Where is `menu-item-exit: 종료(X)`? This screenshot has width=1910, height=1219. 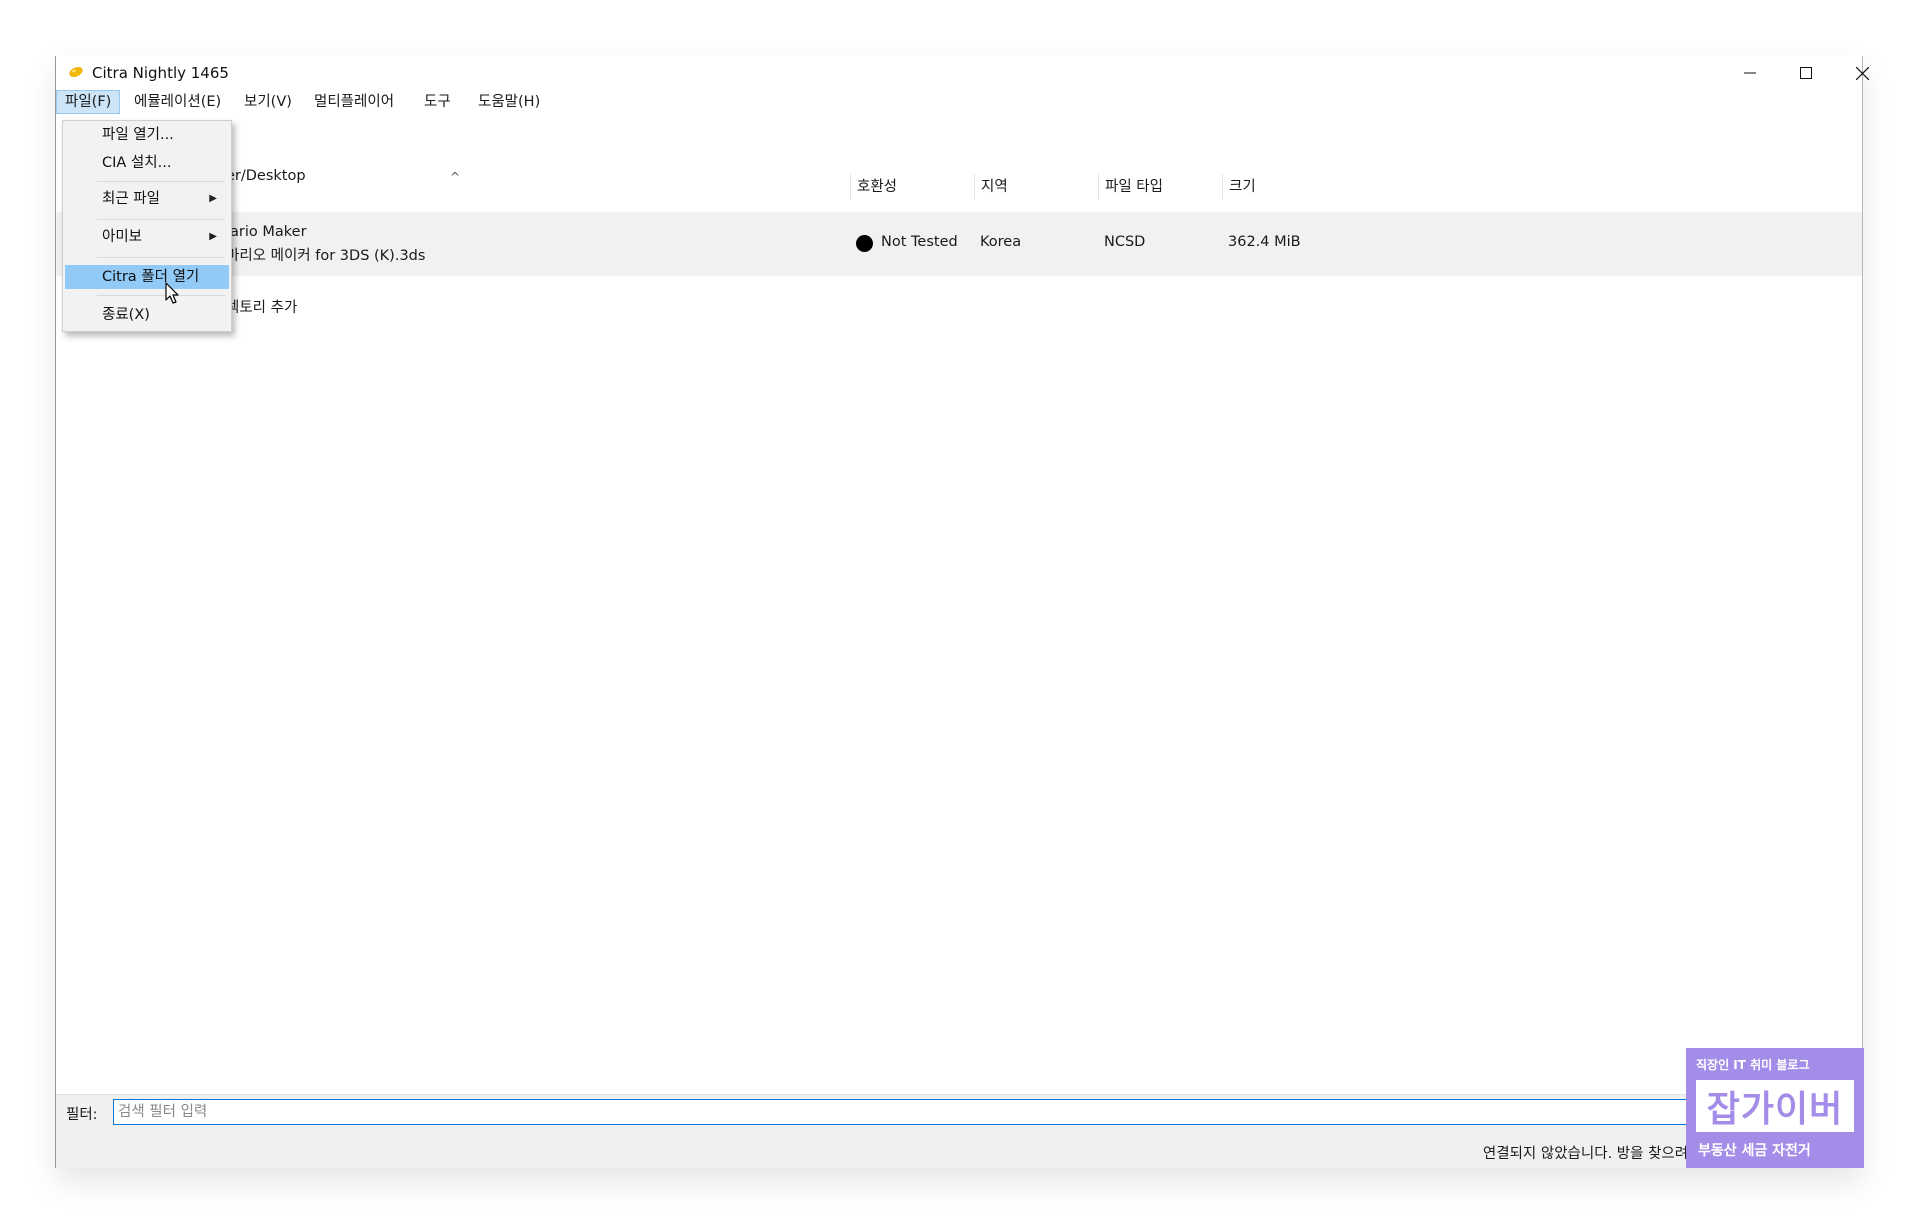
menu-item-exit: 종료(X) is located at coordinates (147, 315).